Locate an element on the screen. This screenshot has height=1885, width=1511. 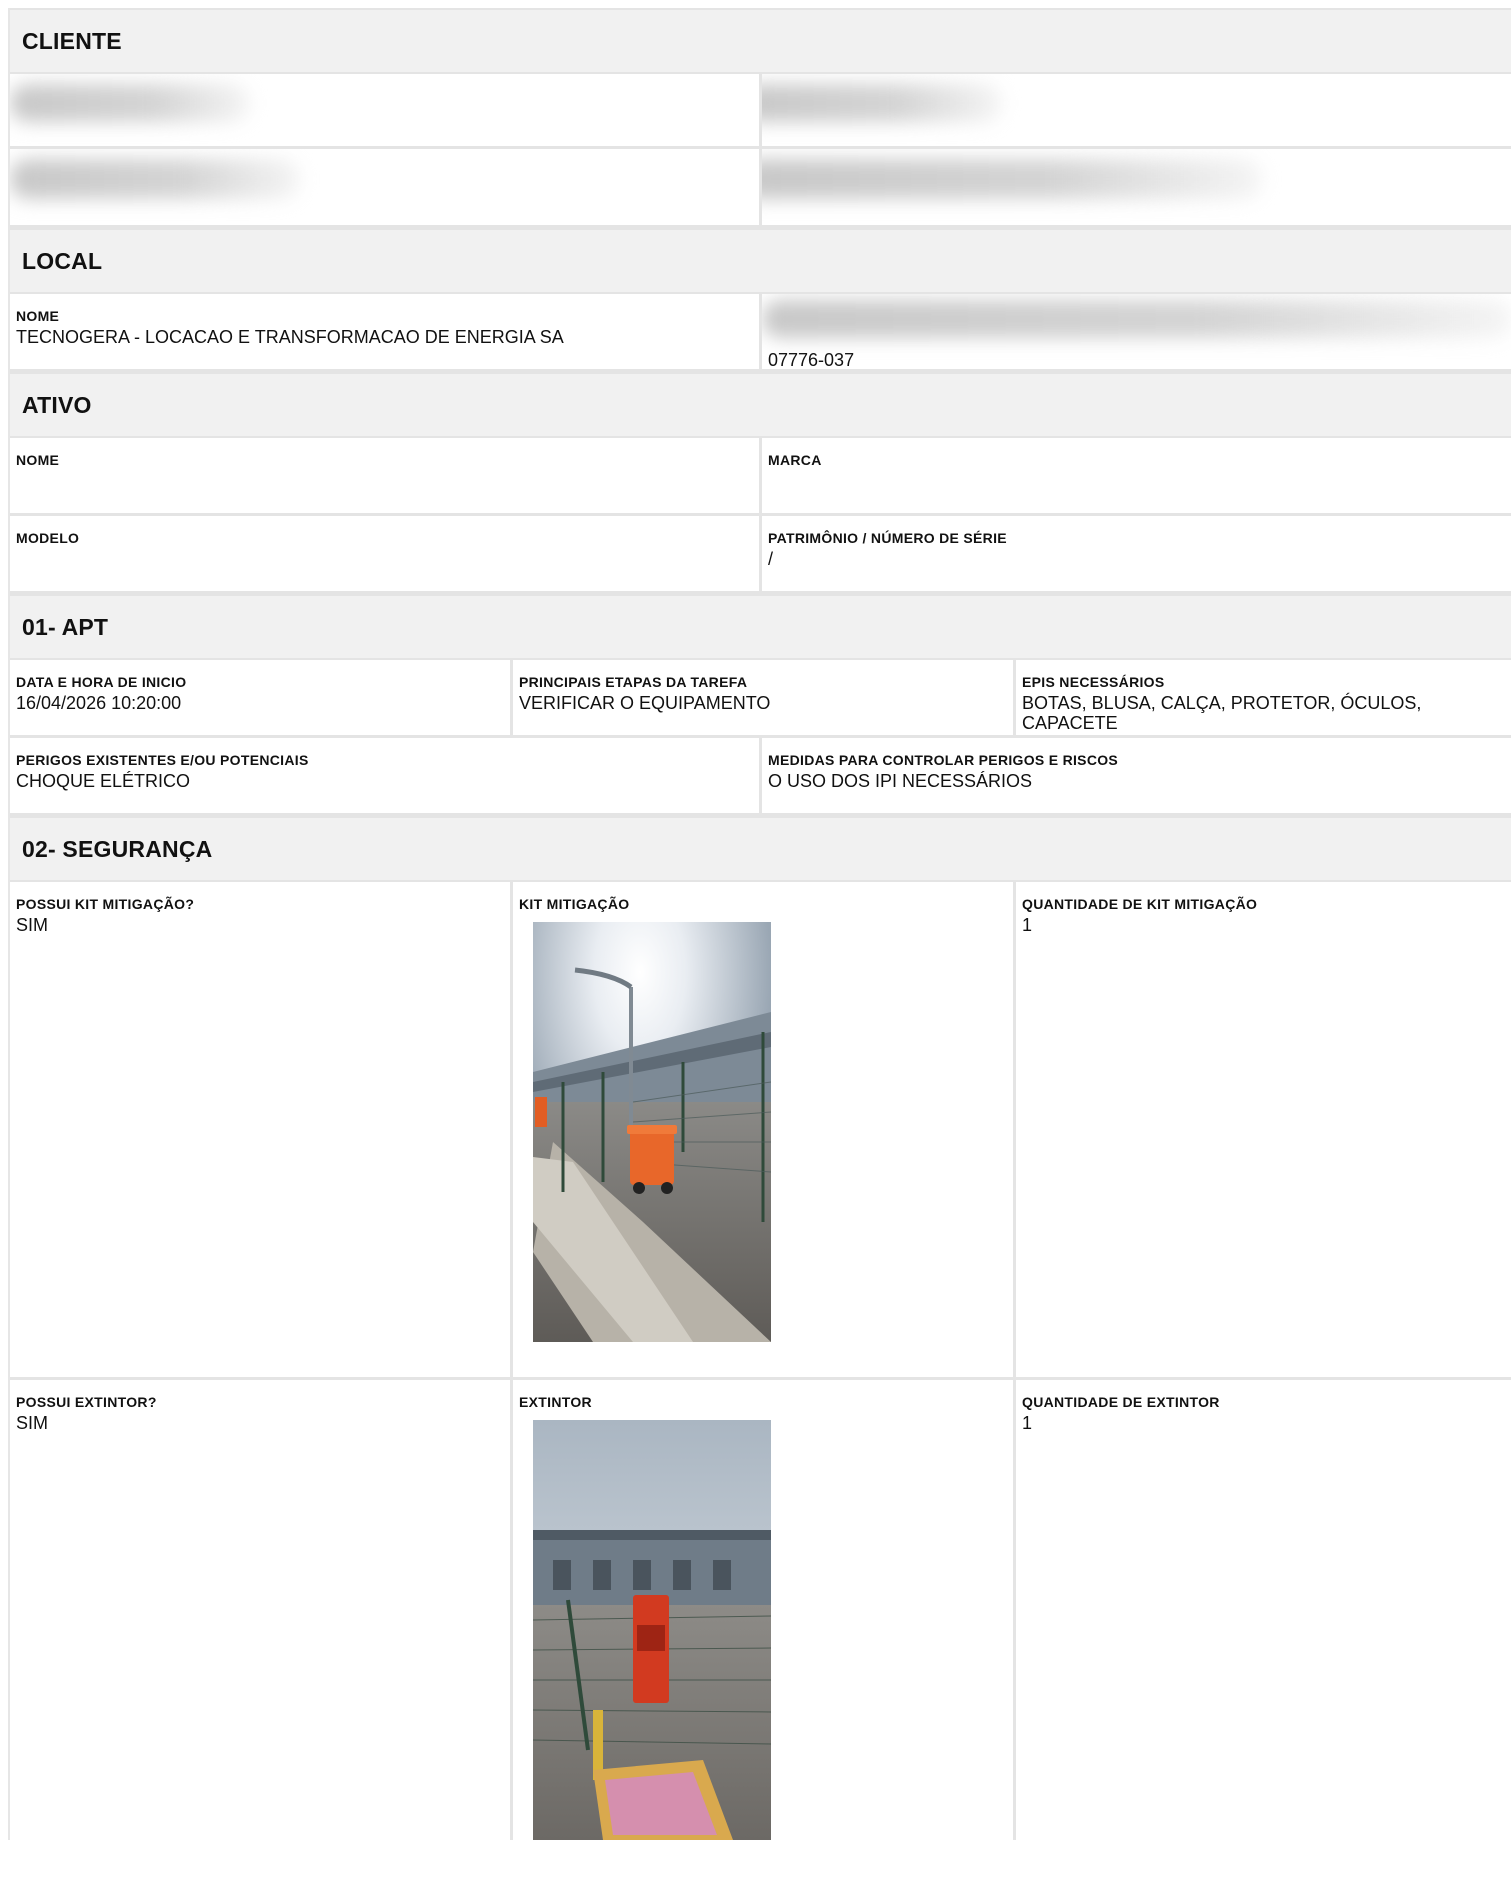
possui-kit-value: SIM is located at coordinates (32, 925).